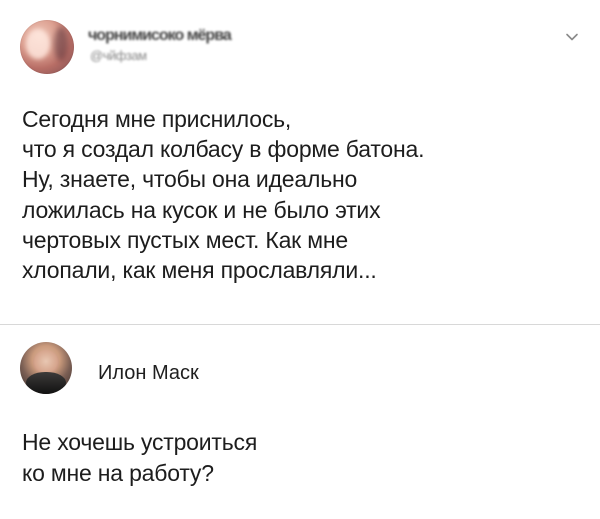  I want to click on tweet-text-line: ложилась на кусок и не было этих, so click(201, 209).